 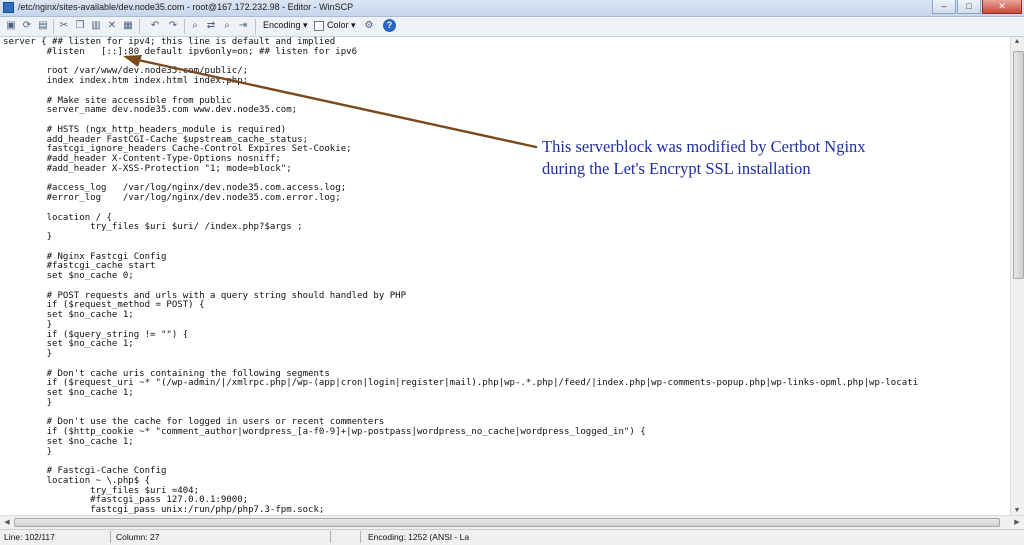 I want to click on paste-icon: ▥, so click(x=96, y=26).